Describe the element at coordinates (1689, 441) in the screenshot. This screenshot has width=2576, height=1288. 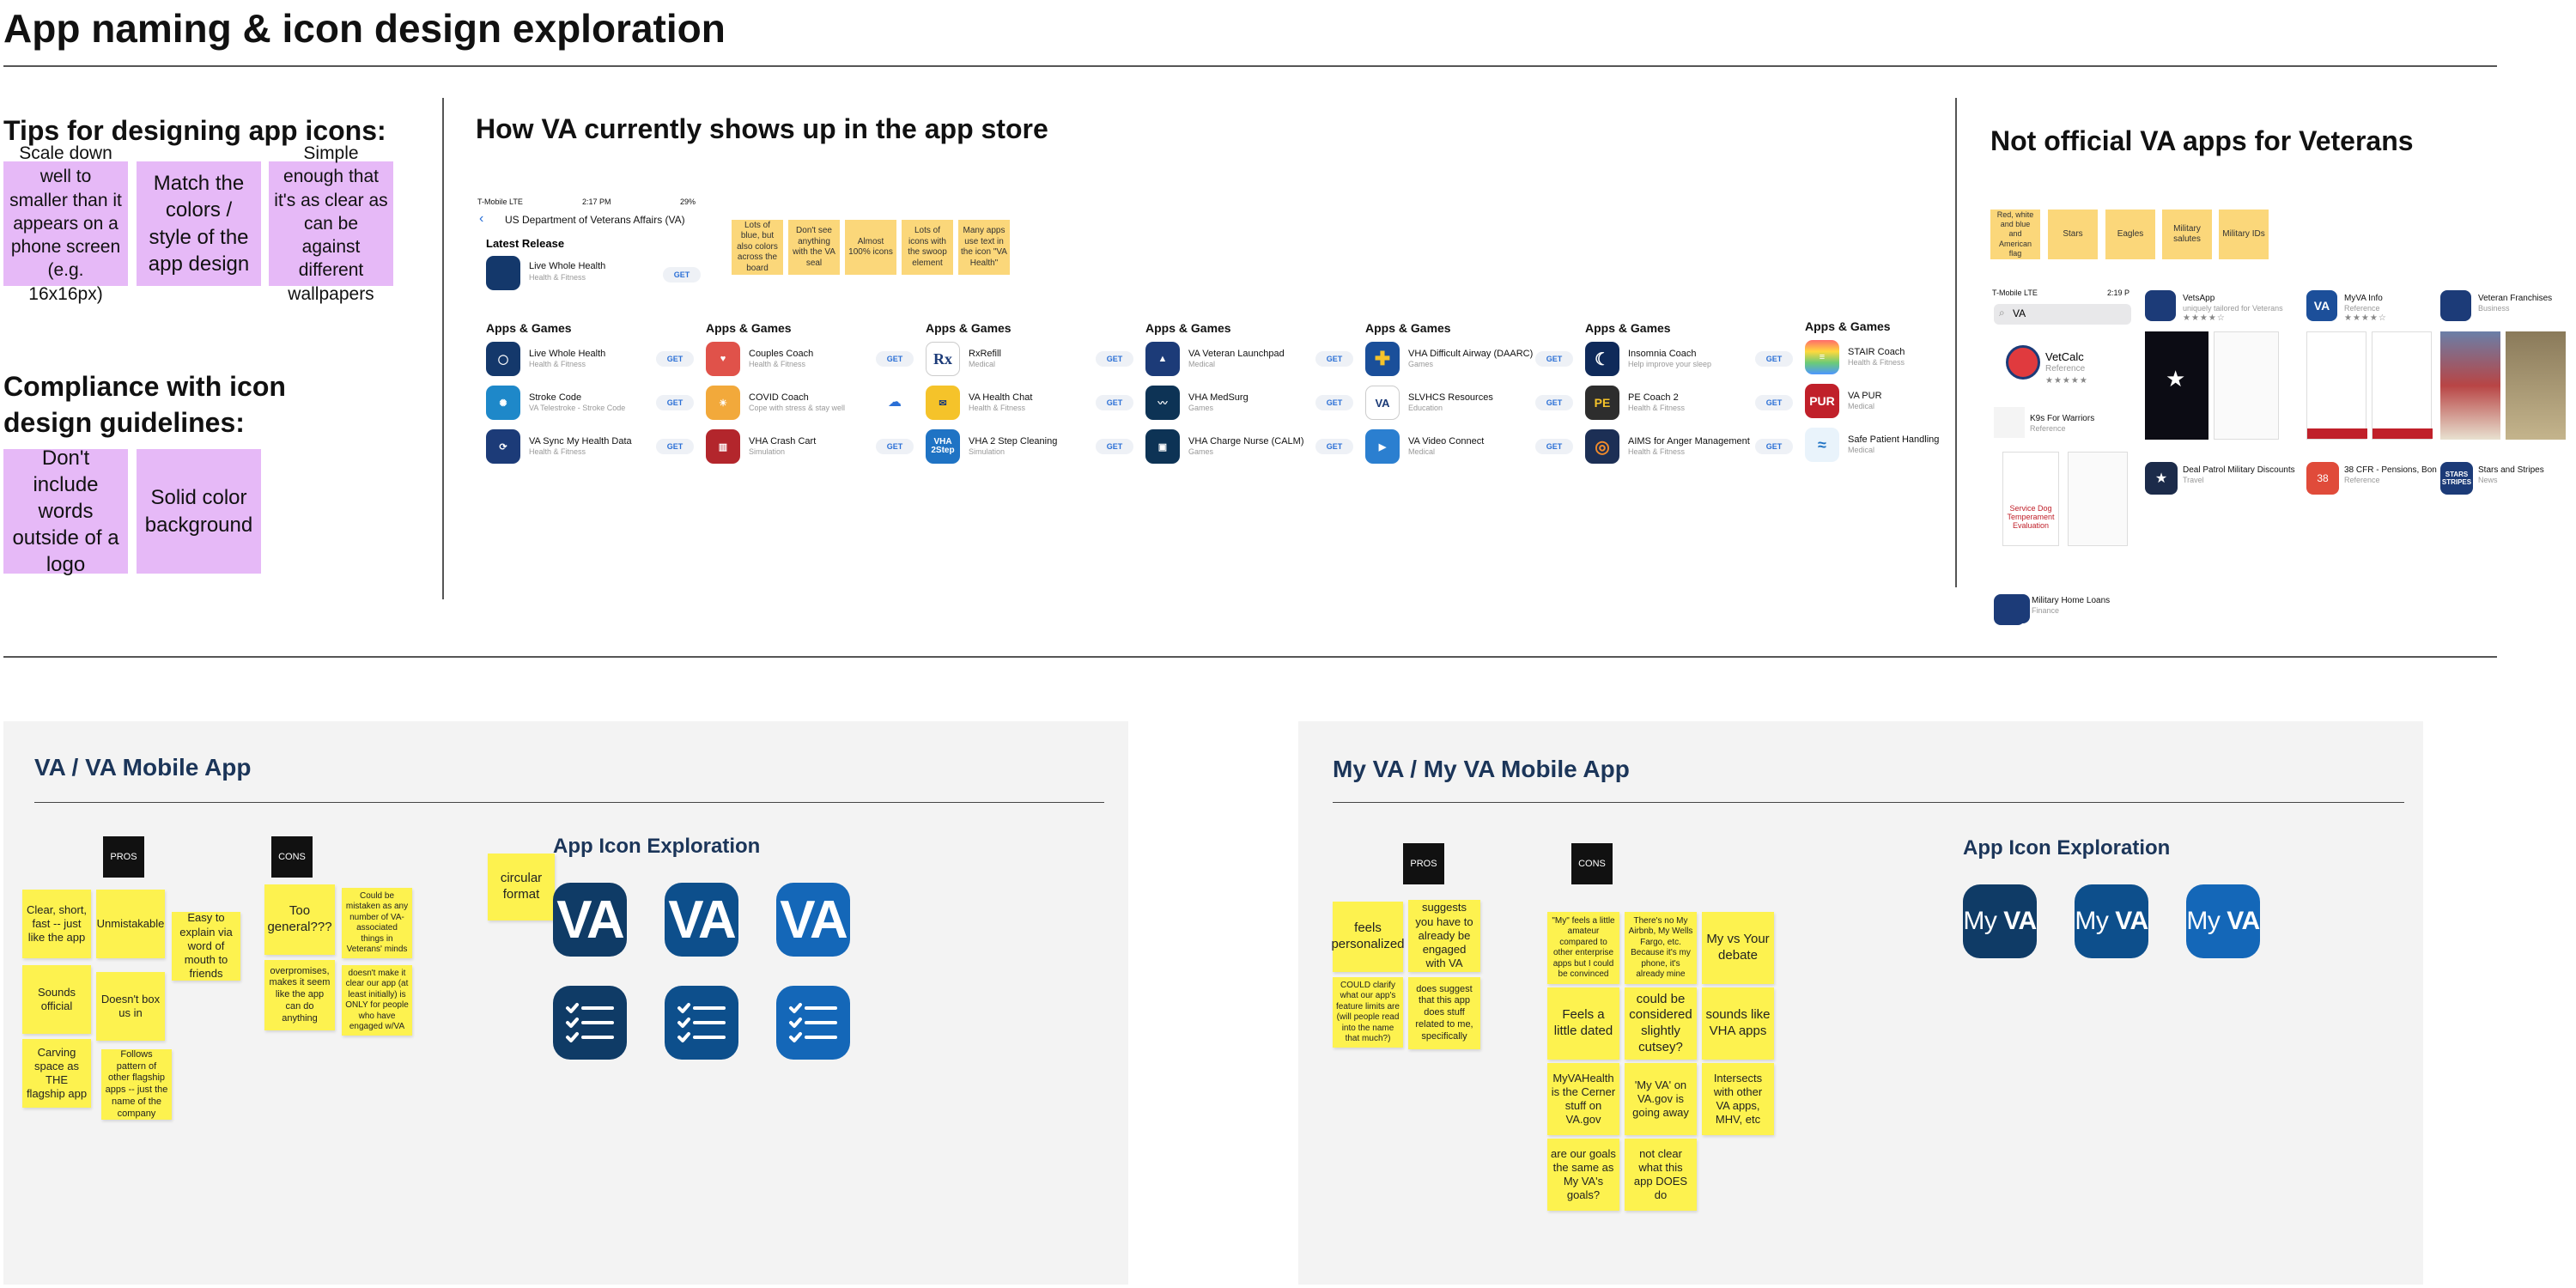
I see `app-name: AIMS for Anger Management` at that location.